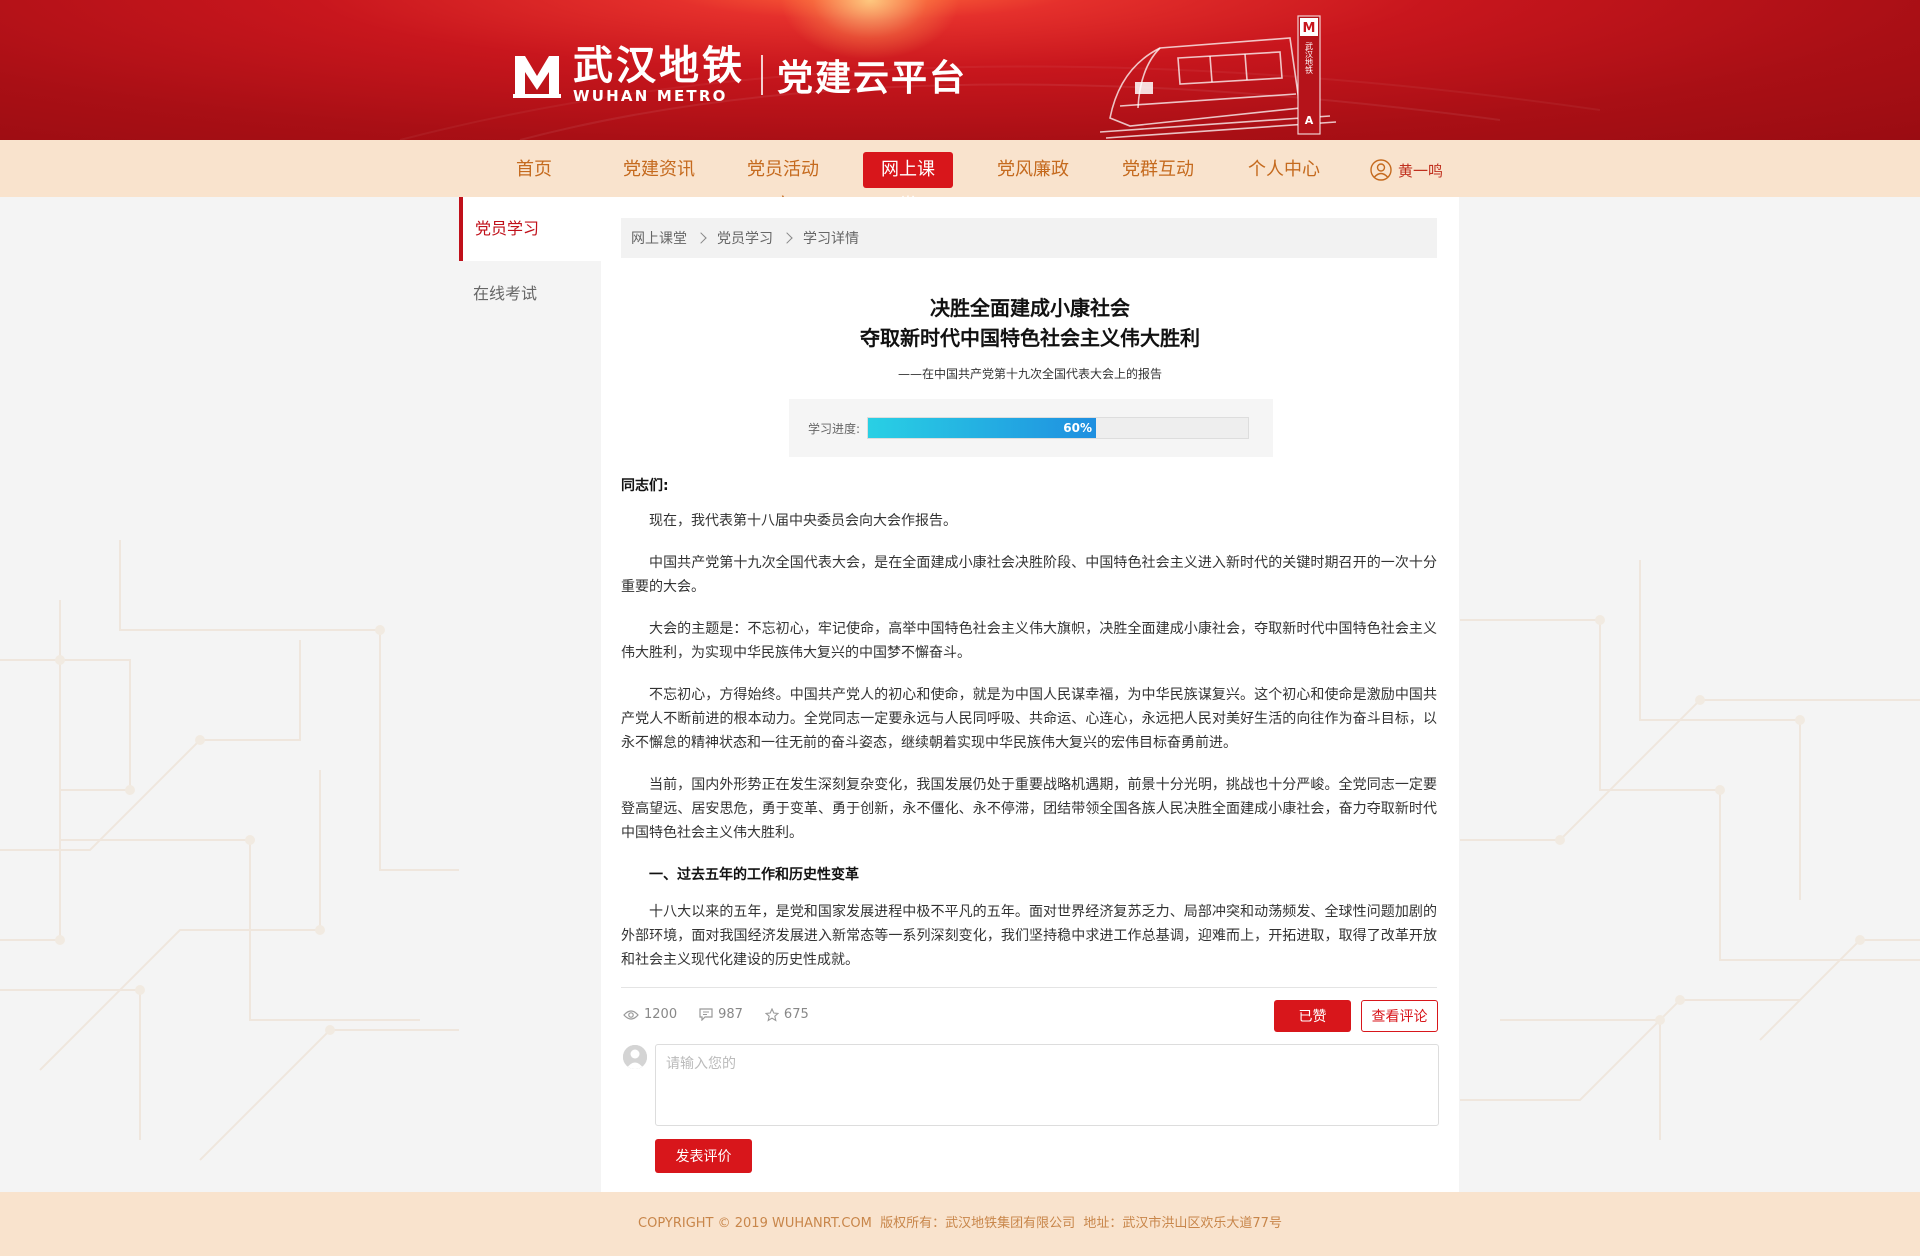  I want to click on progress-fill: 60%, so click(982, 428).